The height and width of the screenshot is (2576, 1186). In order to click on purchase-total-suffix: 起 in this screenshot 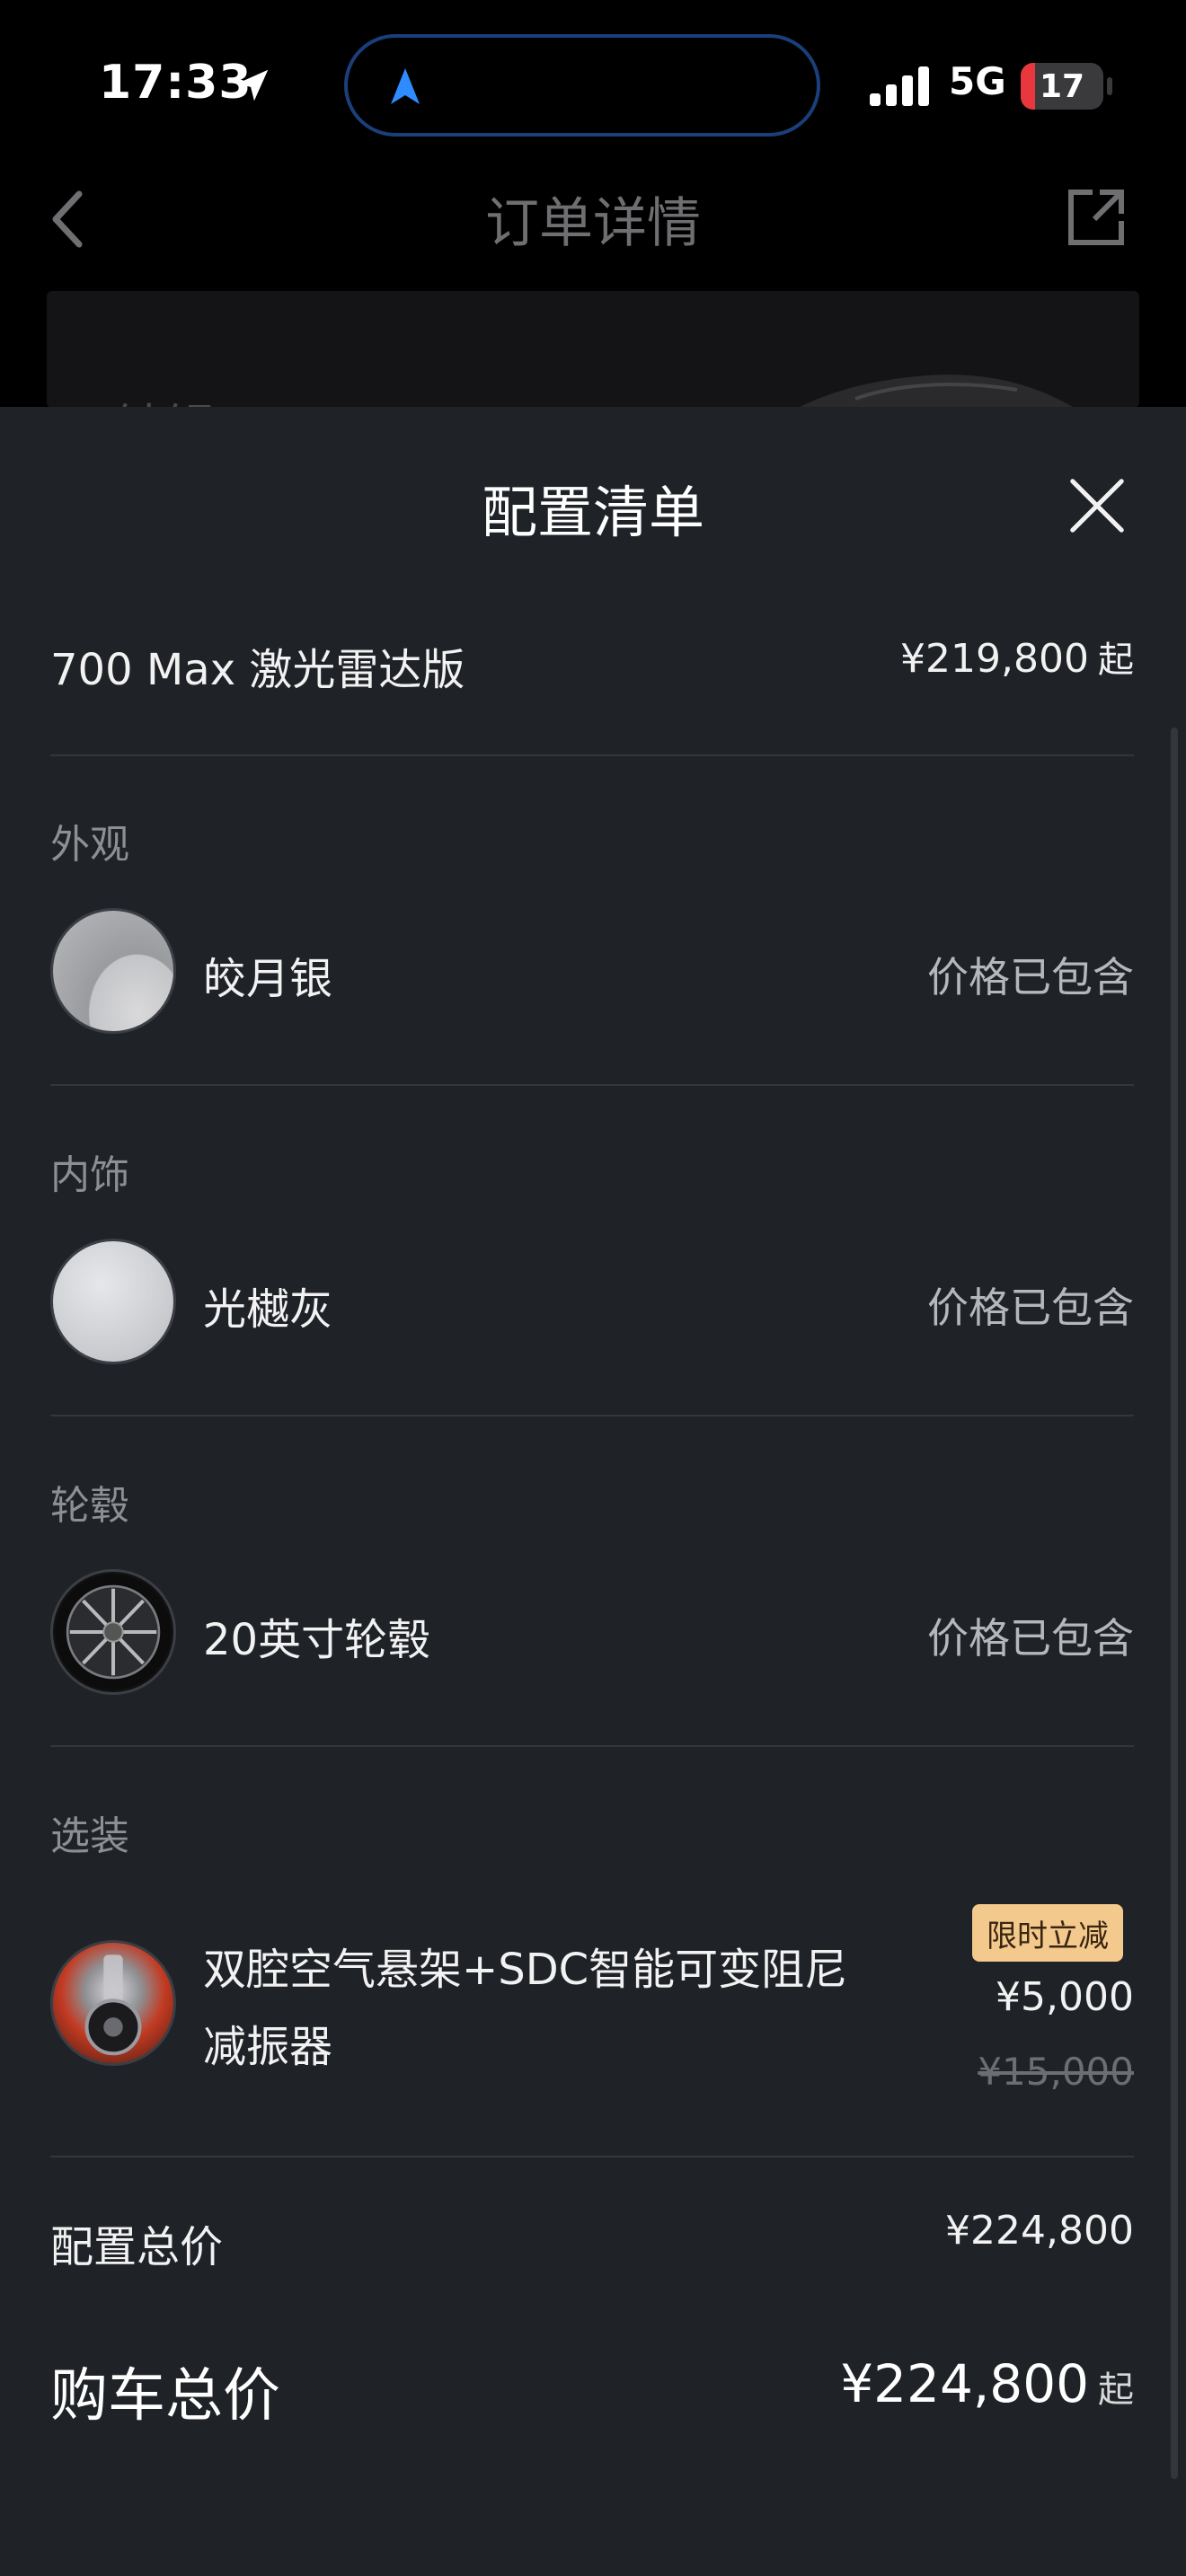, I will do `click(1116, 2390)`.